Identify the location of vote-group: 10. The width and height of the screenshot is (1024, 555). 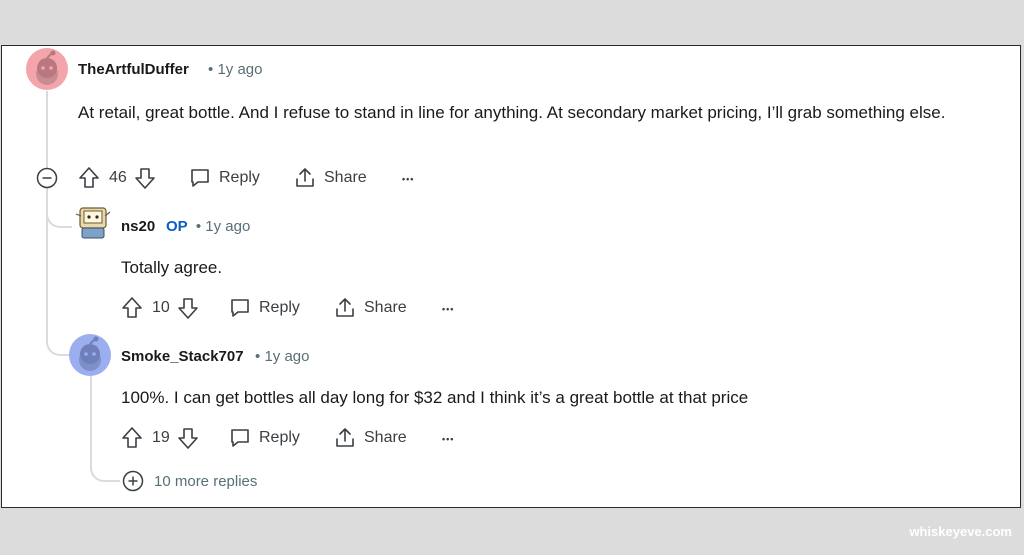
(160, 308).